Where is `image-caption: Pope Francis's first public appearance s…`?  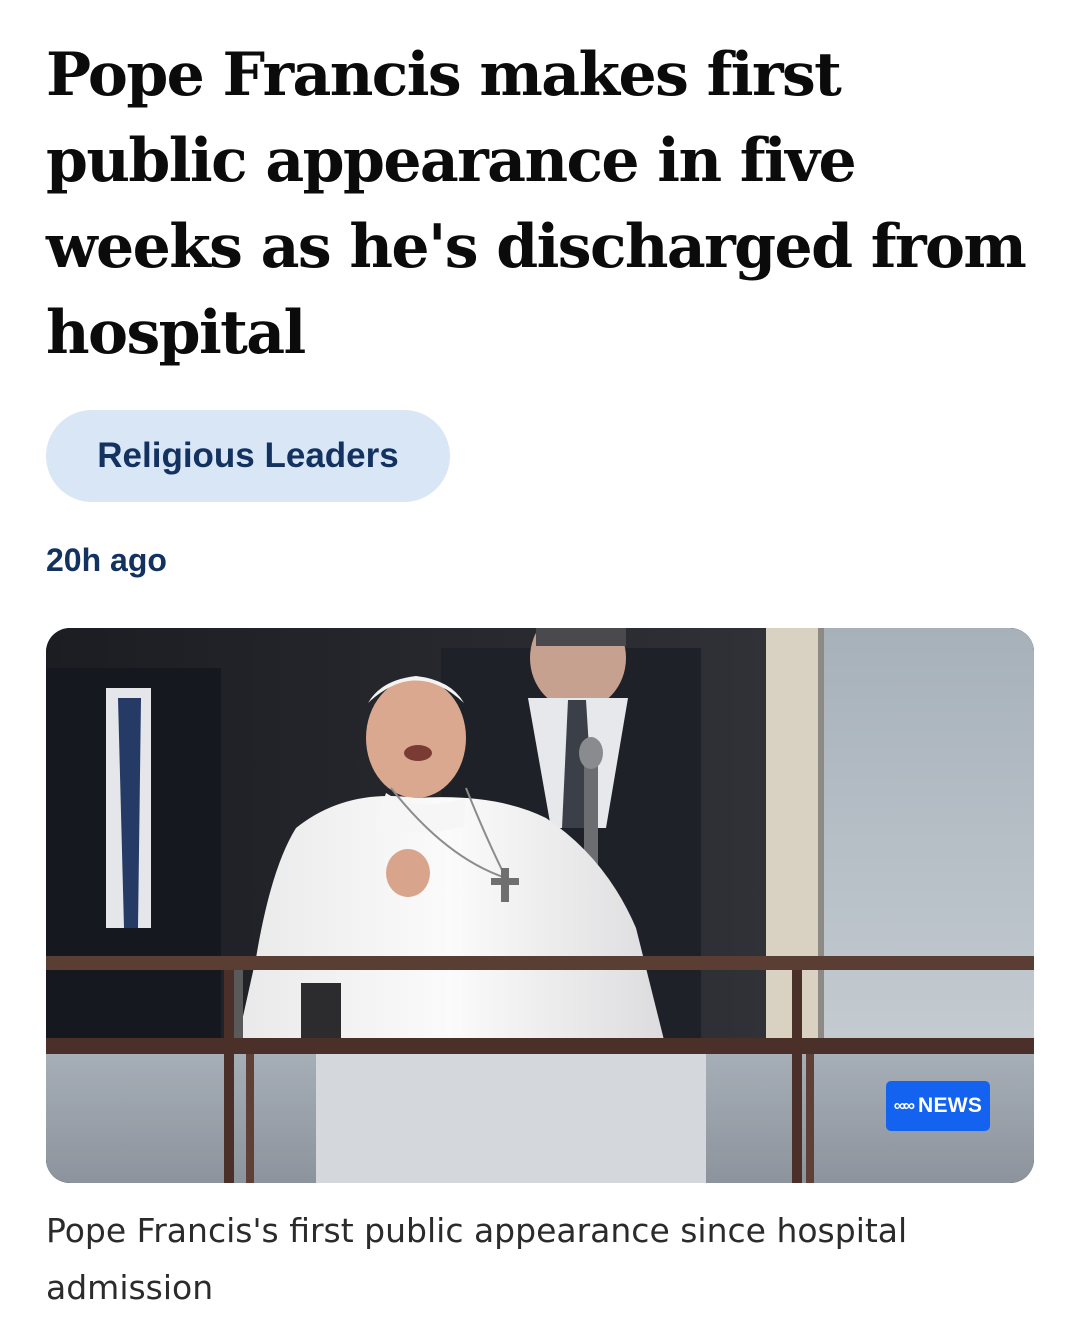 image-caption: Pope Francis's first public appearance s… is located at coordinates (477, 1259).